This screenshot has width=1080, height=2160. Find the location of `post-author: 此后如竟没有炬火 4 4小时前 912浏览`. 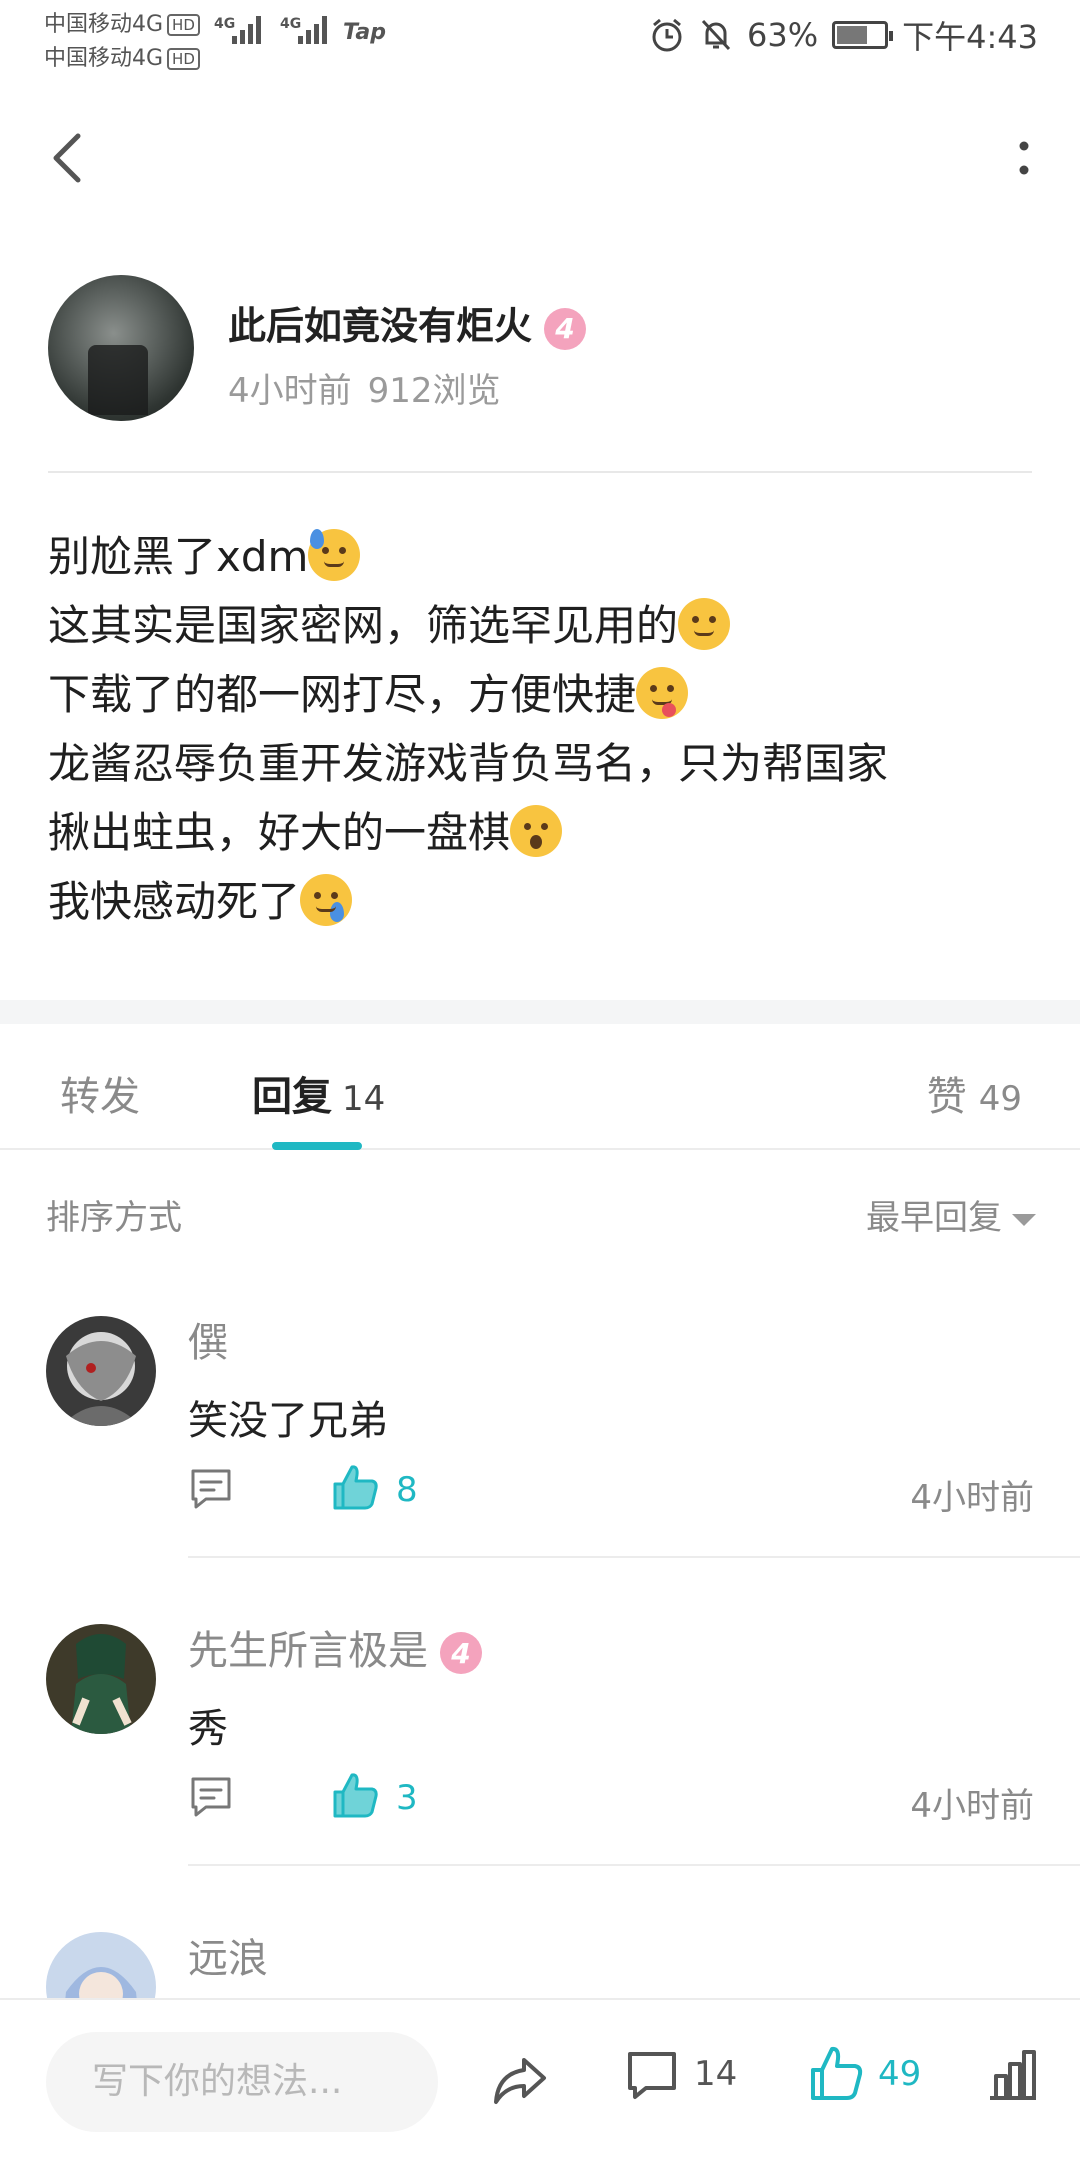

post-author: 此后如竟没有炬火 4 4小时前 912浏览 is located at coordinates (543, 350).